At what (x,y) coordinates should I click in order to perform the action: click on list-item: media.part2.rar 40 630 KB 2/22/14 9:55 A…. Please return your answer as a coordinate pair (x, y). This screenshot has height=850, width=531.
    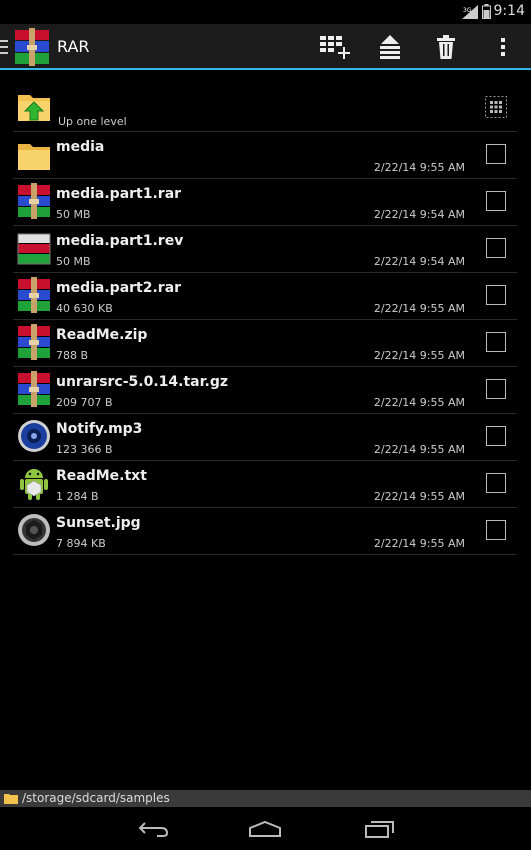
    Looking at the image, I should click on (265, 296).